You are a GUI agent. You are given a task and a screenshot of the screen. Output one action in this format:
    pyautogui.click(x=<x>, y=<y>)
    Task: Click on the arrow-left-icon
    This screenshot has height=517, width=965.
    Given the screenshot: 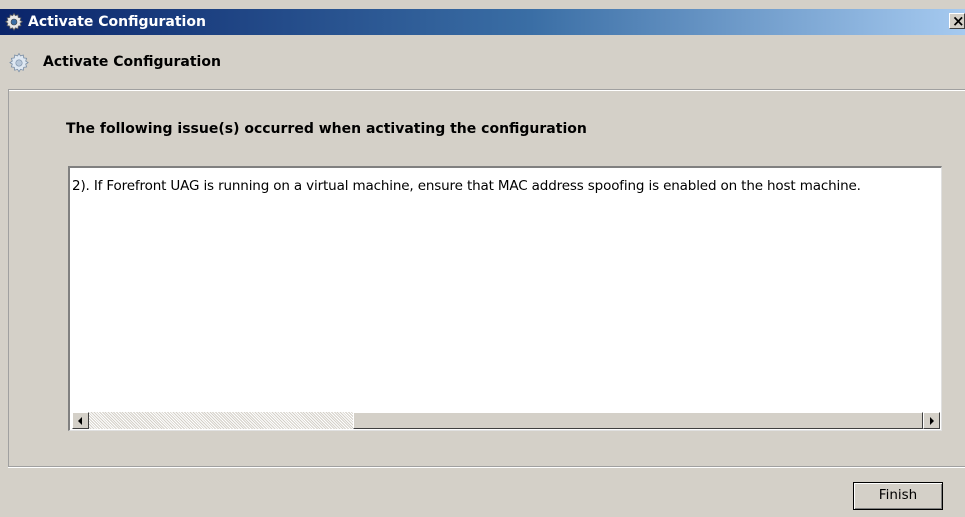 What is the action you would take?
    pyautogui.click(x=80, y=421)
    